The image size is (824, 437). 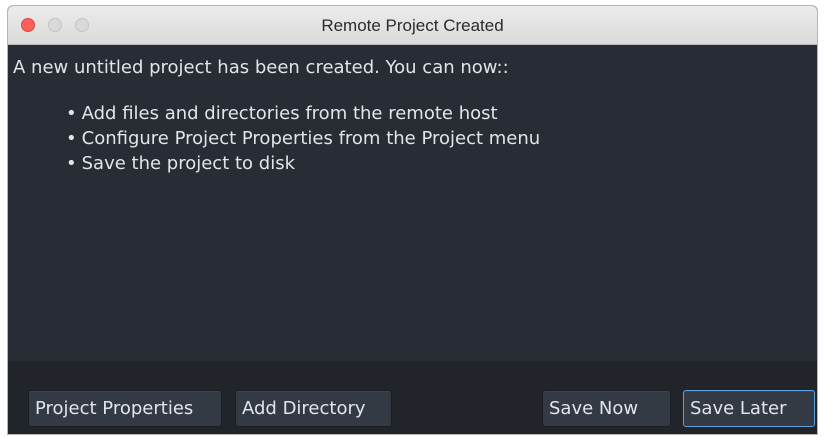 I want to click on project-properties-button: Project Properties, so click(x=125, y=408).